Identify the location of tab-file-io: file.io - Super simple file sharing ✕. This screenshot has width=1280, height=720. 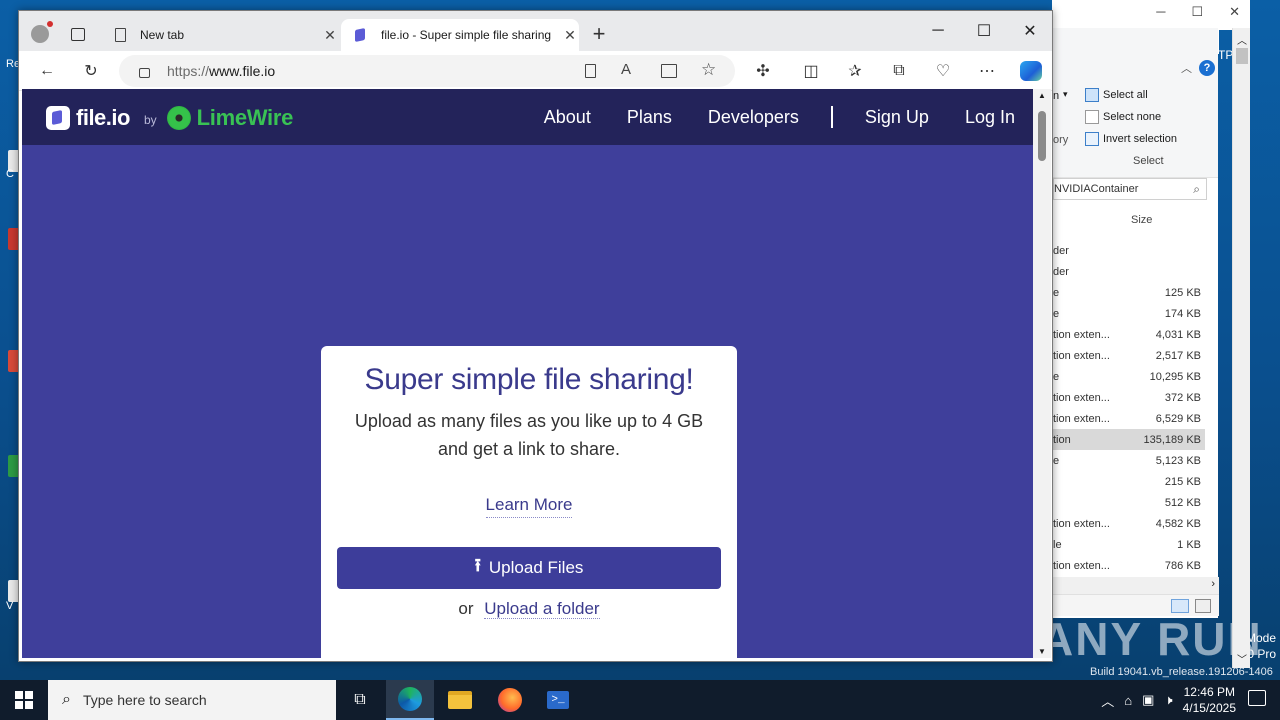
(460, 35).